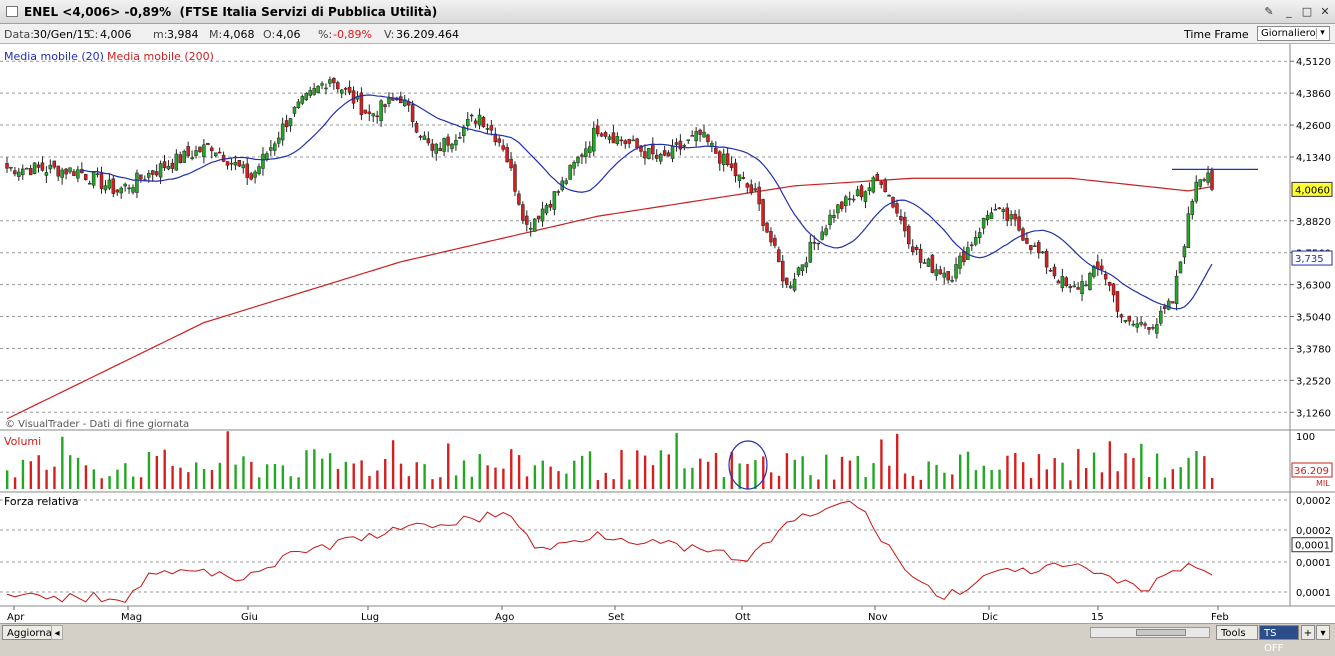 The width and height of the screenshot is (1335, 656). Describe the element at coordinates (370, 617) in the screenshot. I see `x-axis-label: Lug` at that location.